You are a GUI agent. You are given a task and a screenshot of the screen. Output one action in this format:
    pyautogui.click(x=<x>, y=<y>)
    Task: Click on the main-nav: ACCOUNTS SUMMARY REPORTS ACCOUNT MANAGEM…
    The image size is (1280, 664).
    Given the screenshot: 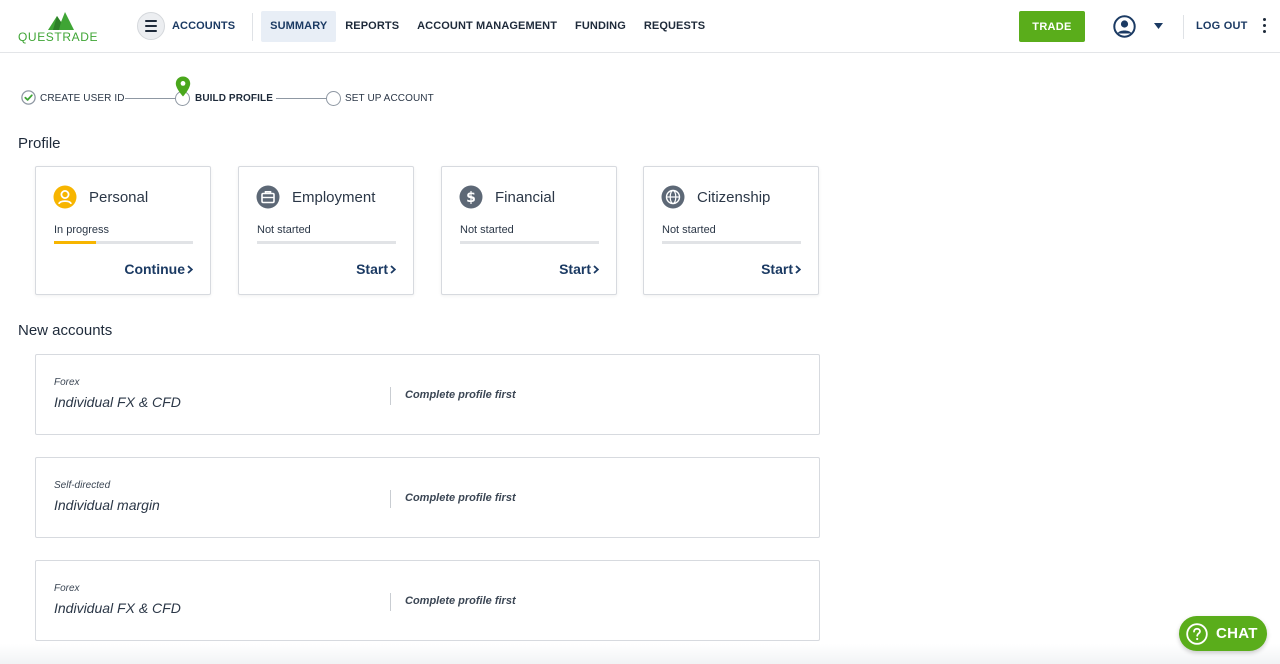 What is the action you would take?
    pyautogui.click(x=438, y=26)
    